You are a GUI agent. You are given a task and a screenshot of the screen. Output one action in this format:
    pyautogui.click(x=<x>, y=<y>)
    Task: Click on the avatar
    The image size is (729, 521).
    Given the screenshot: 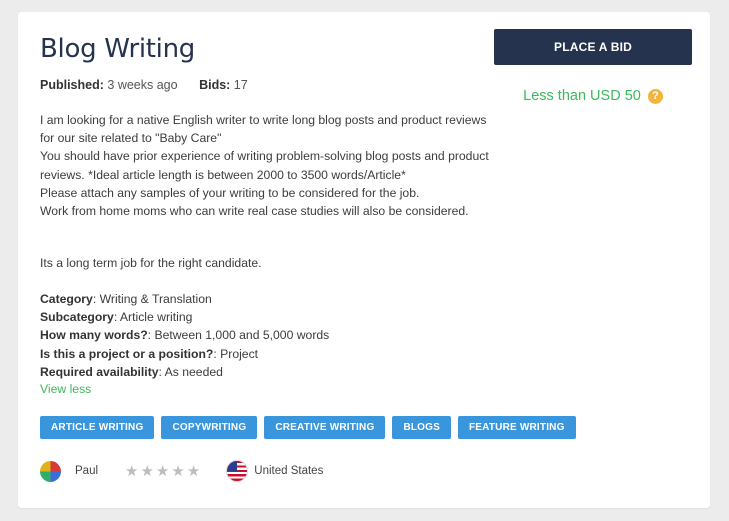 What is the action you would take?
    pyautogui.click(x=50, y=471)
    